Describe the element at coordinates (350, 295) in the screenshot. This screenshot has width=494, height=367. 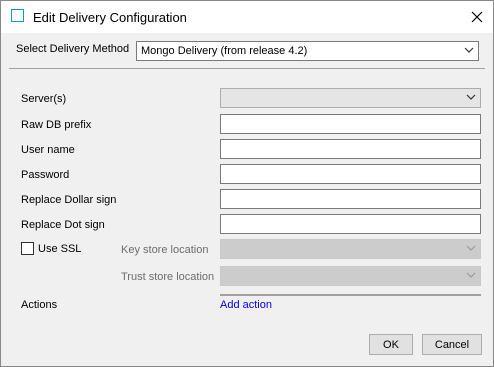
I see `actions-divider` at that location.